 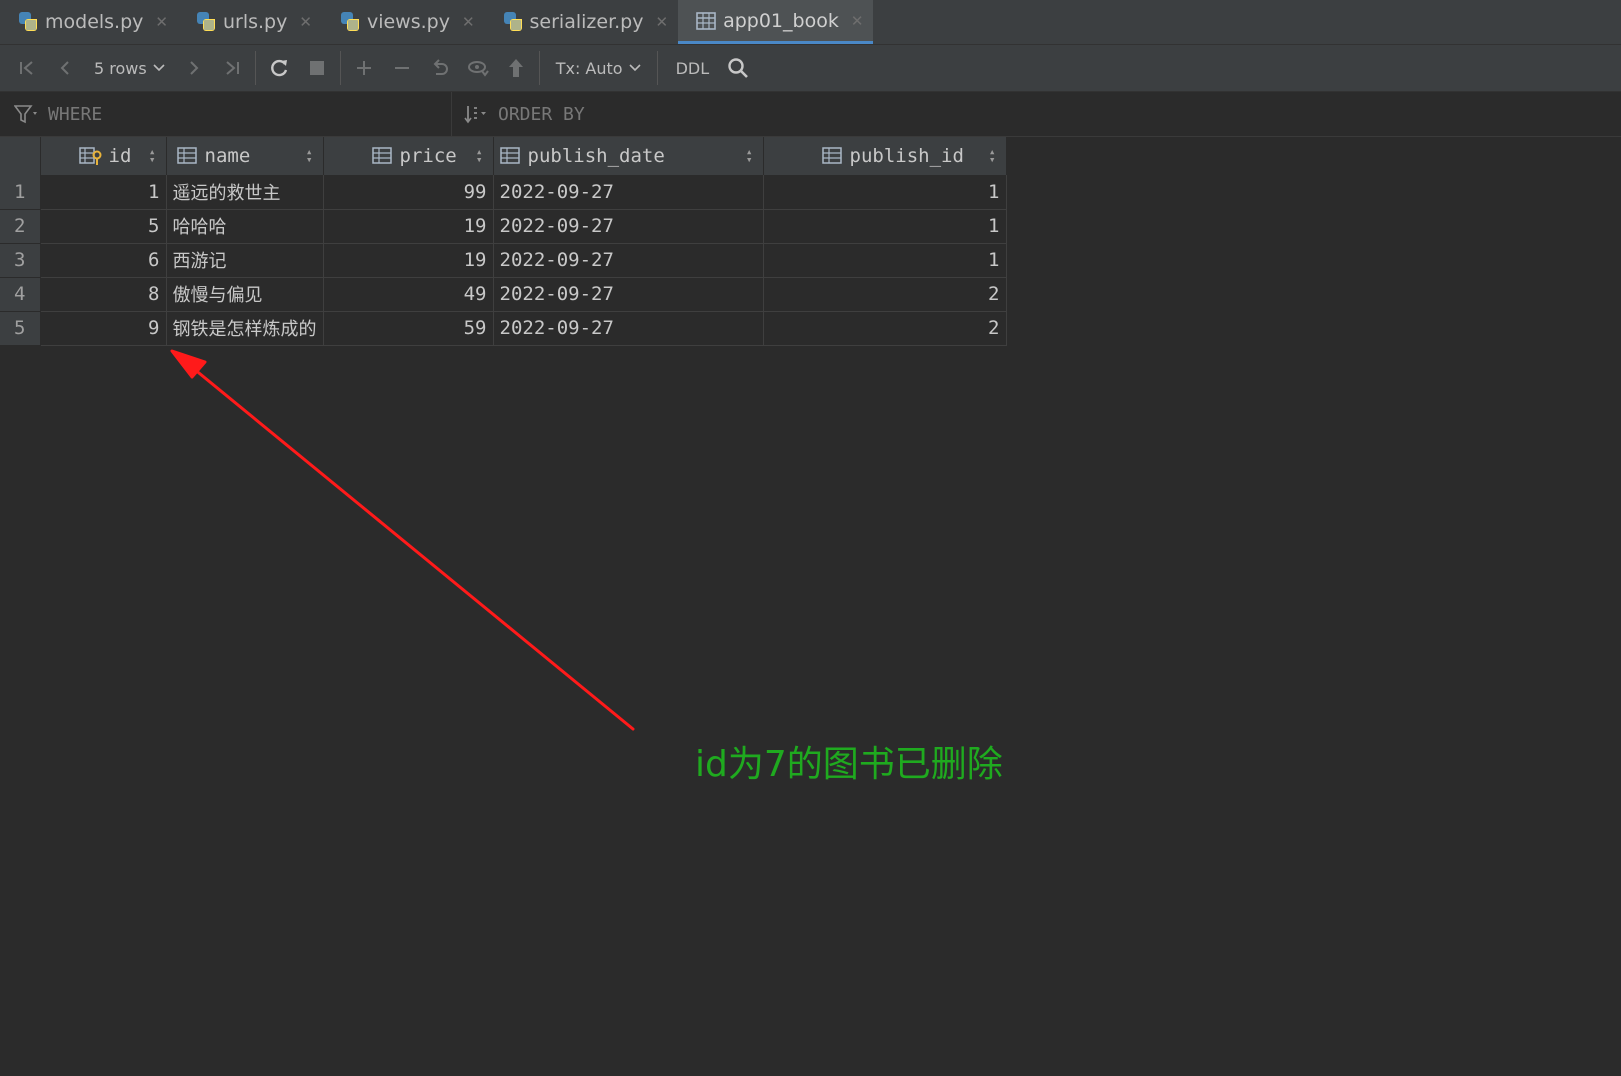 I want to click on tab-label: serializer.py, so click(x=586, y=22).